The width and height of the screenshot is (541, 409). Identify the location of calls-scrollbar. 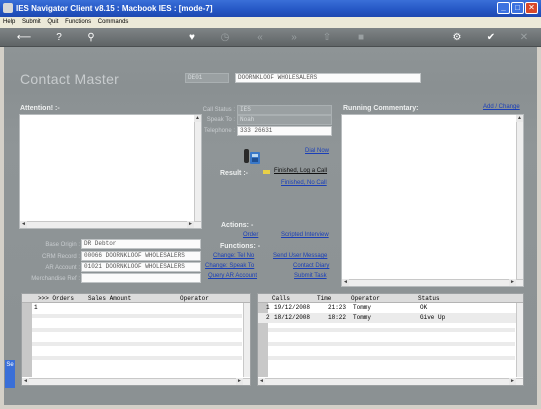
(519, 340).